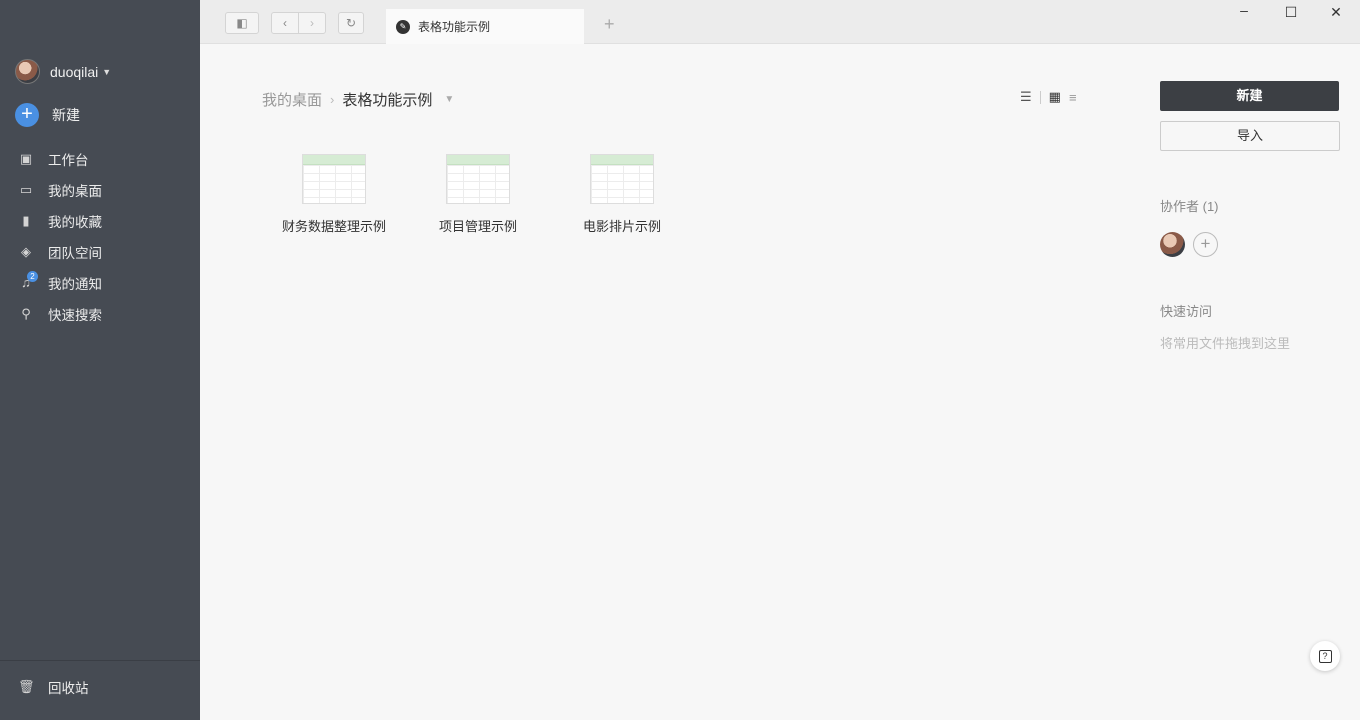 Image resolution: width=1360 pixels, height=720 pixels. What do you see at coordinates (1249, 96) in the screenshot?
I see `new-button: 新建` at bounding box center [1249, 96].